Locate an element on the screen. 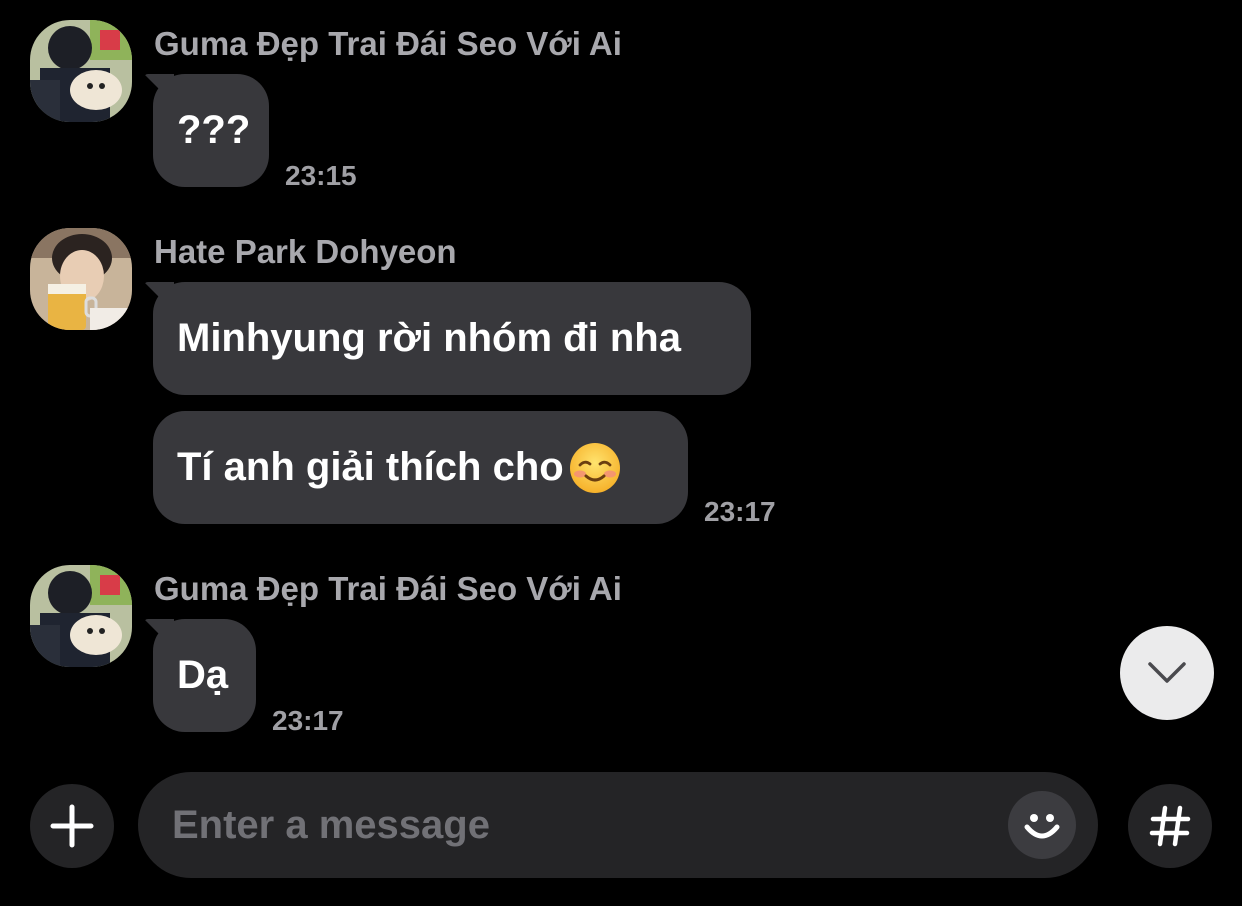 The width and height of the screenshot is (1242, 906). message-composer is located at coordinates (618, 825).